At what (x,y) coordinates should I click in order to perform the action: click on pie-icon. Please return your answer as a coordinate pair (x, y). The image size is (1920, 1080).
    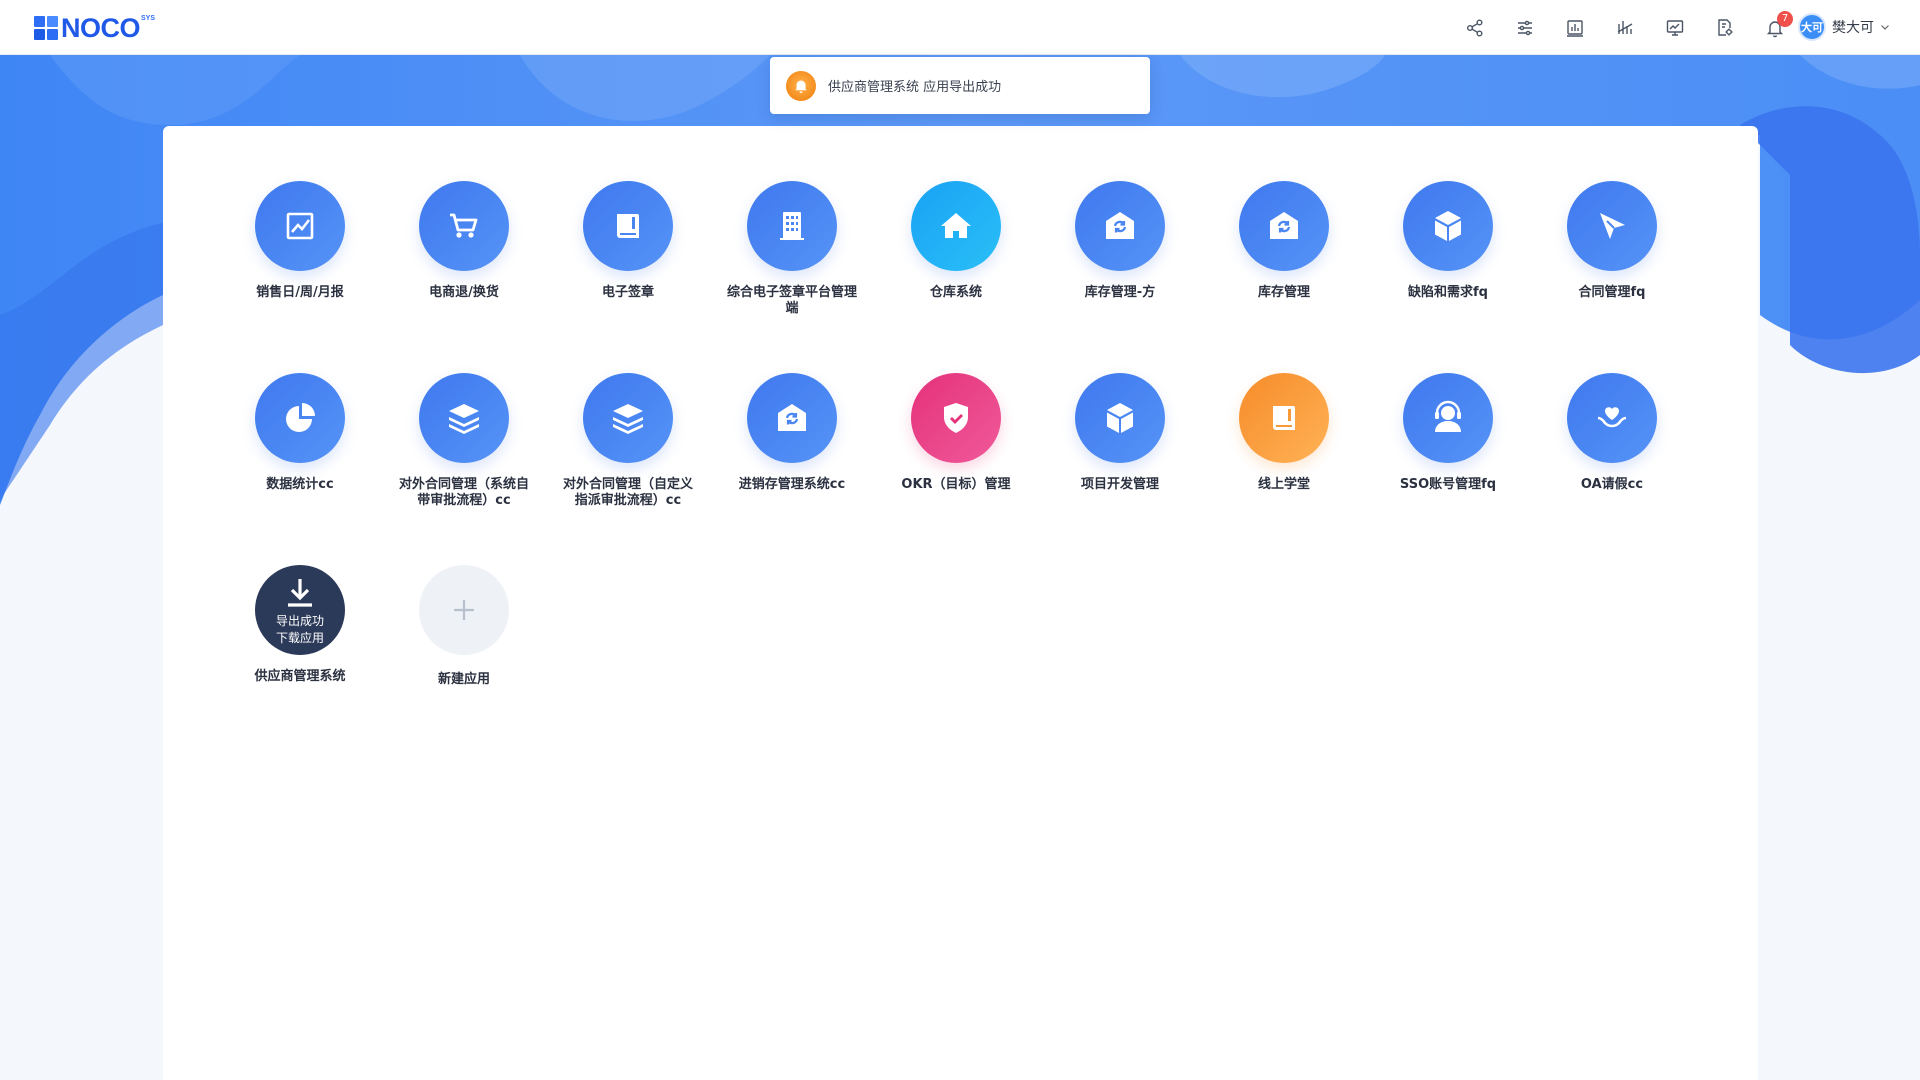
    Looking at the image, I should click on (300, 417).